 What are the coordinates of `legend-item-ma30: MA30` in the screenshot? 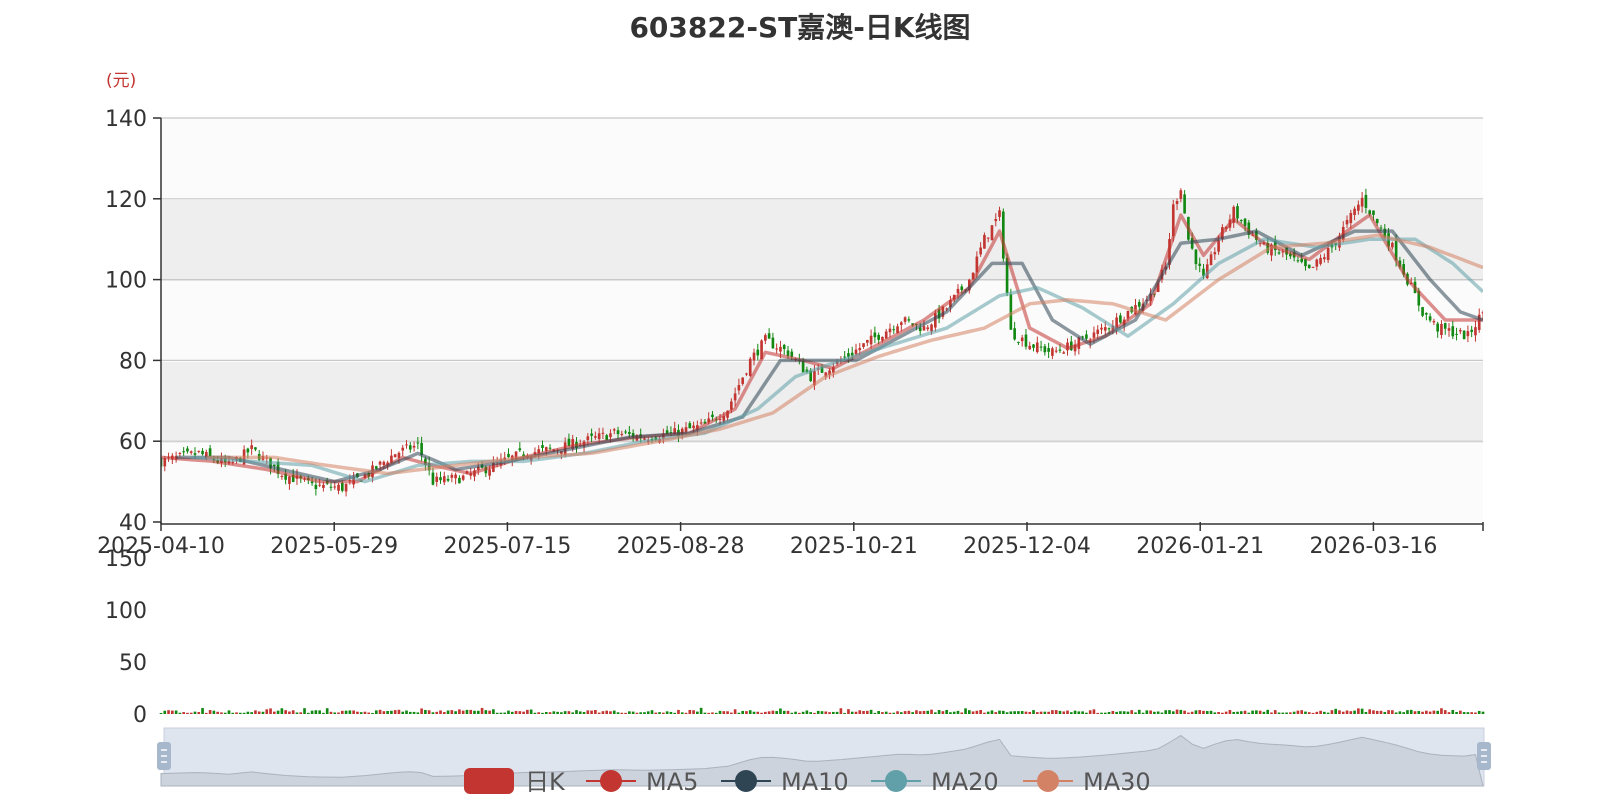 It's located at (1087, 782).